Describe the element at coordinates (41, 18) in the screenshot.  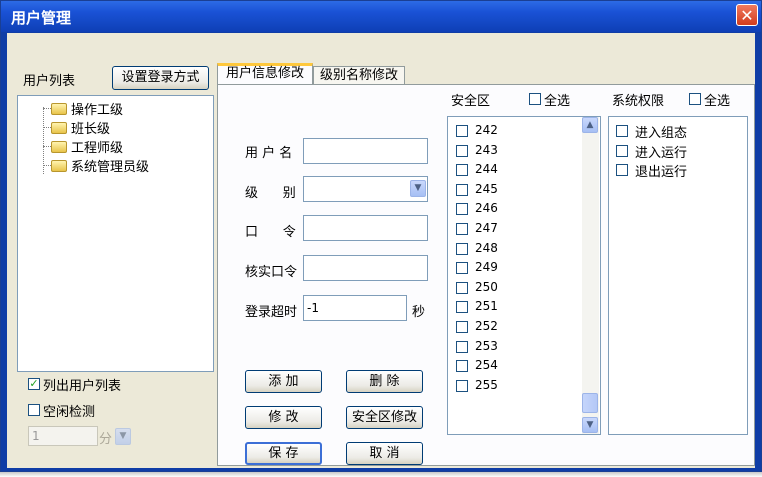
I see `window-title: 用户管理` at that location.